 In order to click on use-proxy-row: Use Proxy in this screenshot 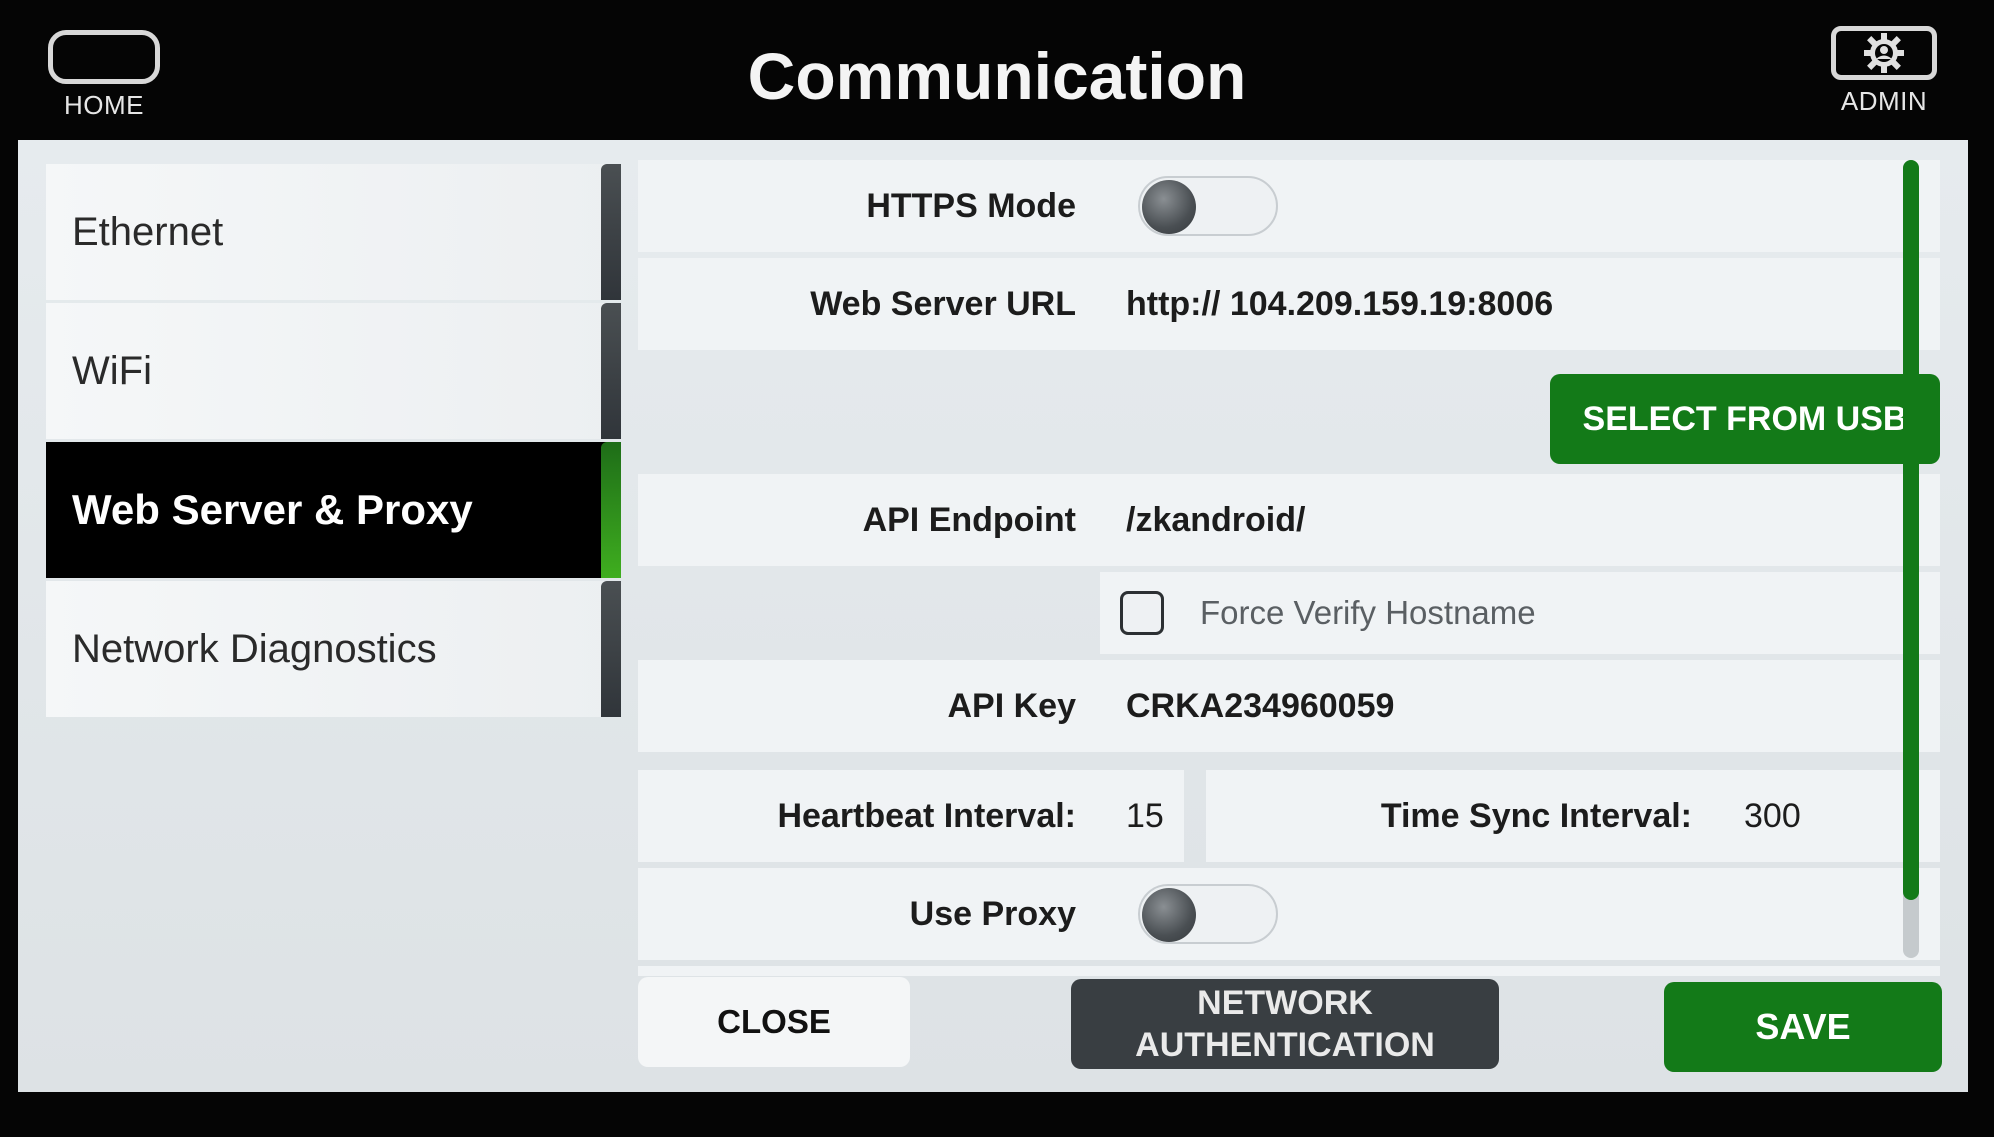, I will do `click(1289, 914)`.